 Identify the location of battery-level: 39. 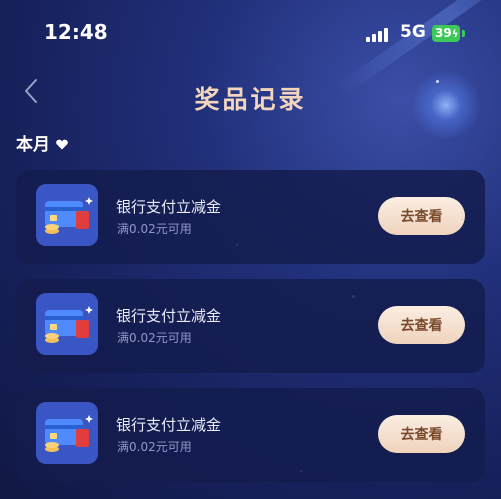
(443, 33).